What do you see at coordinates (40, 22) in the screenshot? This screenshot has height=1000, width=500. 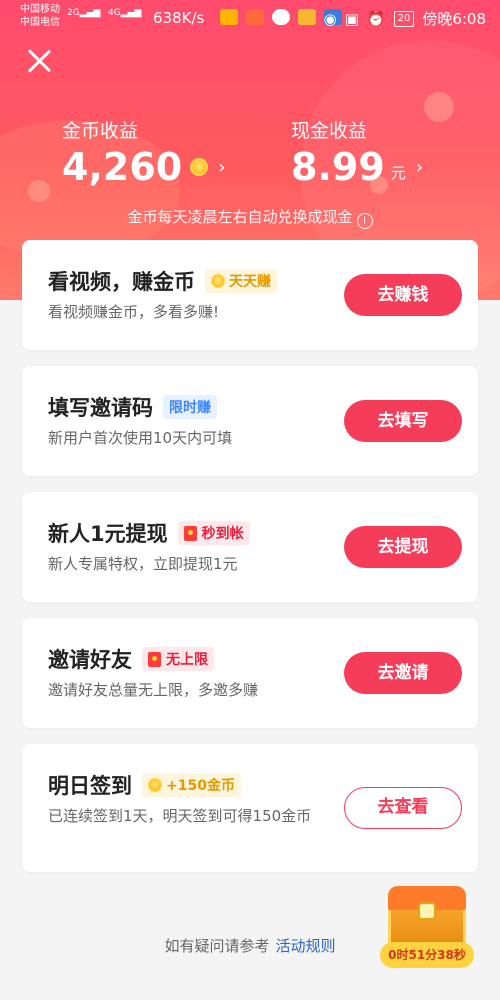 I see `carrier-2: 中国电信` at bounding box center [40, 22].